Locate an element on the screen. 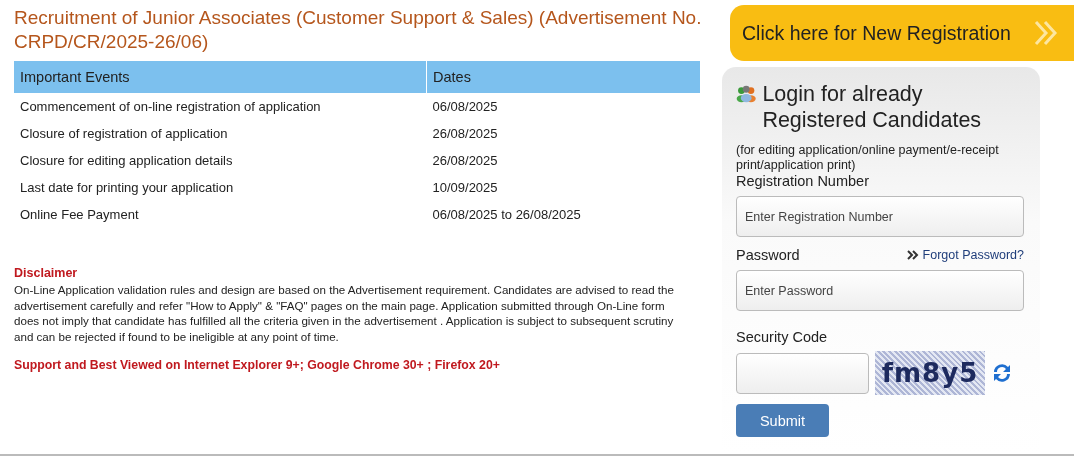  column-header: Dates is located at coordinates (563, 77).